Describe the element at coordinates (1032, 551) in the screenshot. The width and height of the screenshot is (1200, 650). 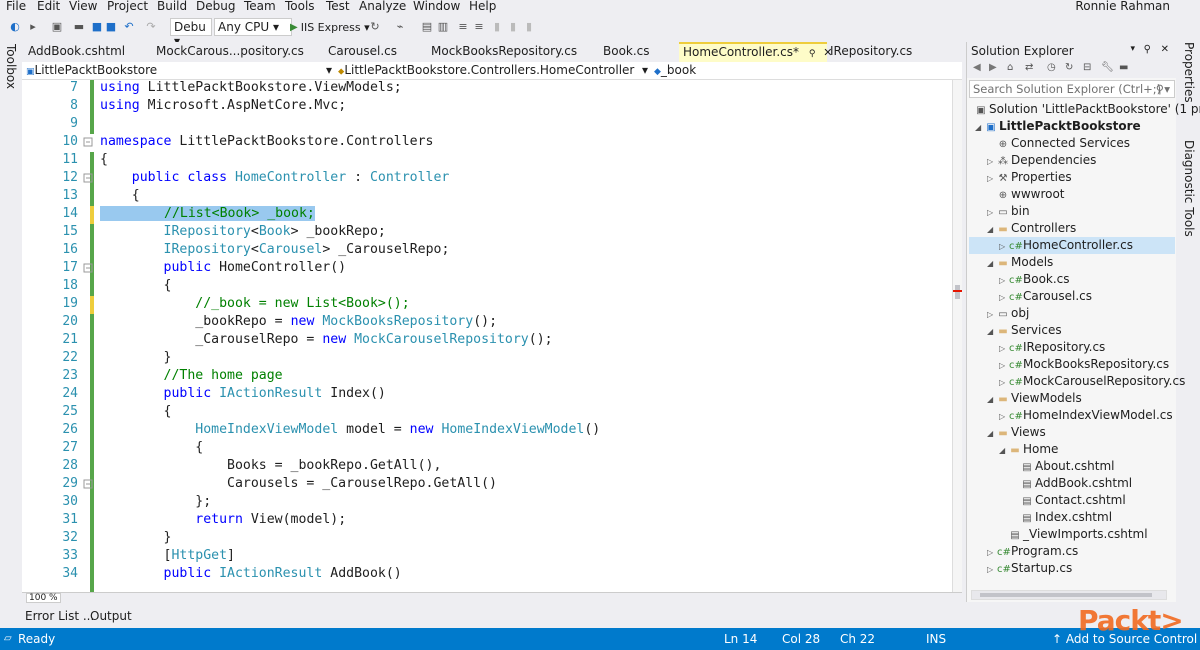
I see `tree-node-program: ▷ c#Program.cs` at that location.